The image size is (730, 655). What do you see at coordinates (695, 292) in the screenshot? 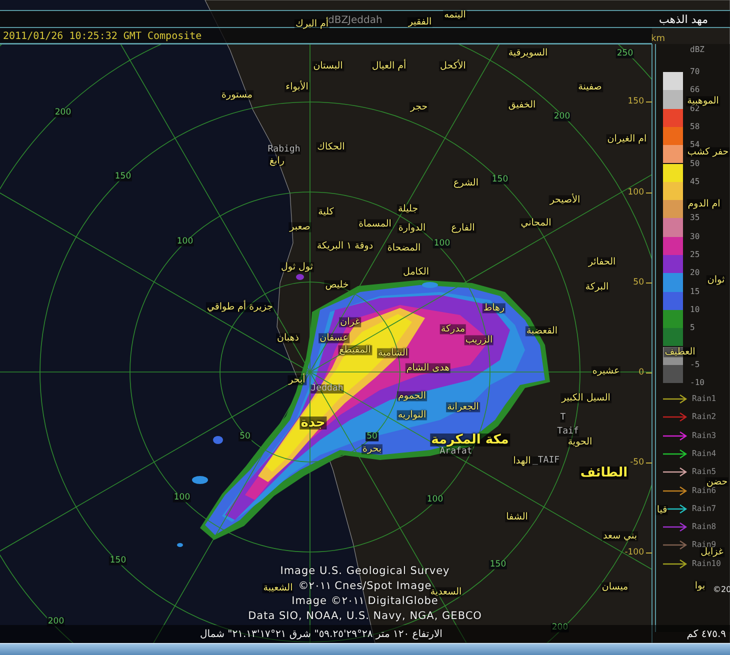
I see `legend-tick-label: 15` at bounding box center [695, 292].